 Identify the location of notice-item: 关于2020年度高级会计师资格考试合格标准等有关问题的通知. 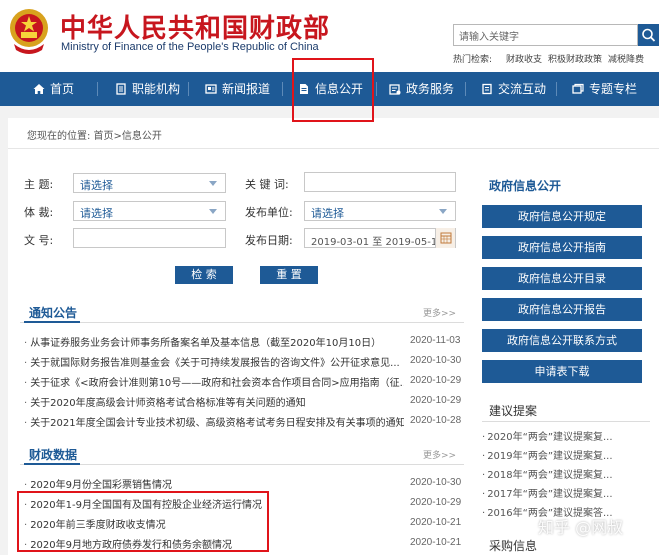
(214, 401).